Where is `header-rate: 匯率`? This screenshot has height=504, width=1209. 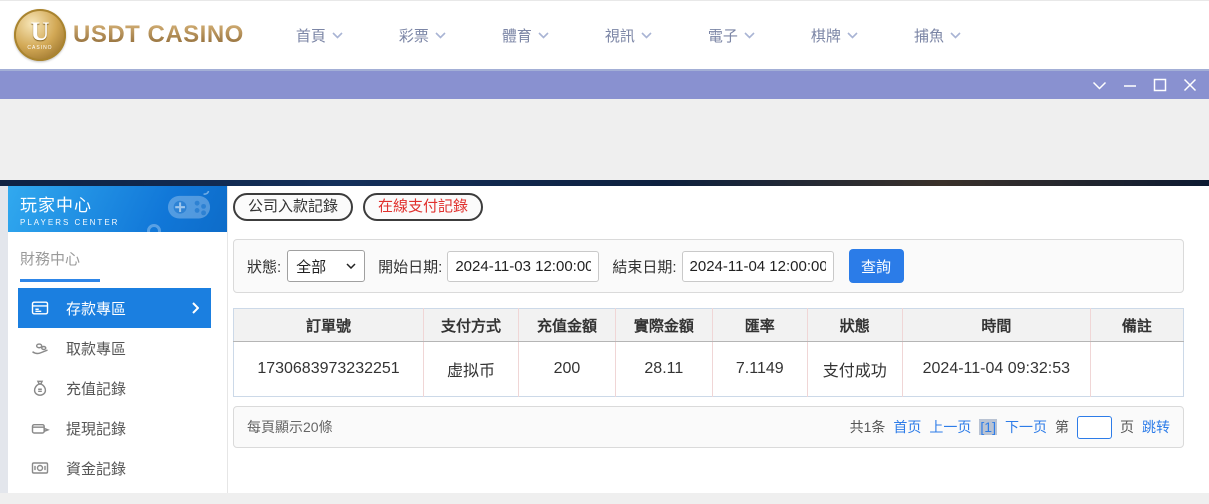
header-rate: 匯率 is located at coordinates (760, 325).